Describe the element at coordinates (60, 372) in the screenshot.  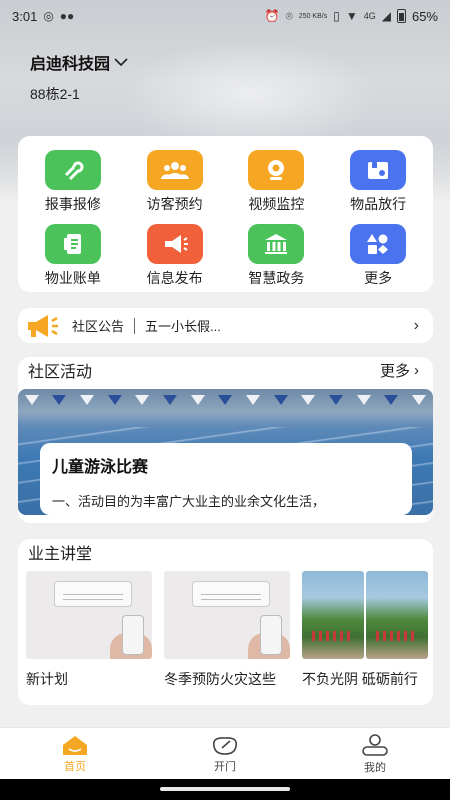
I see `section-title: 社区活动` at that location.